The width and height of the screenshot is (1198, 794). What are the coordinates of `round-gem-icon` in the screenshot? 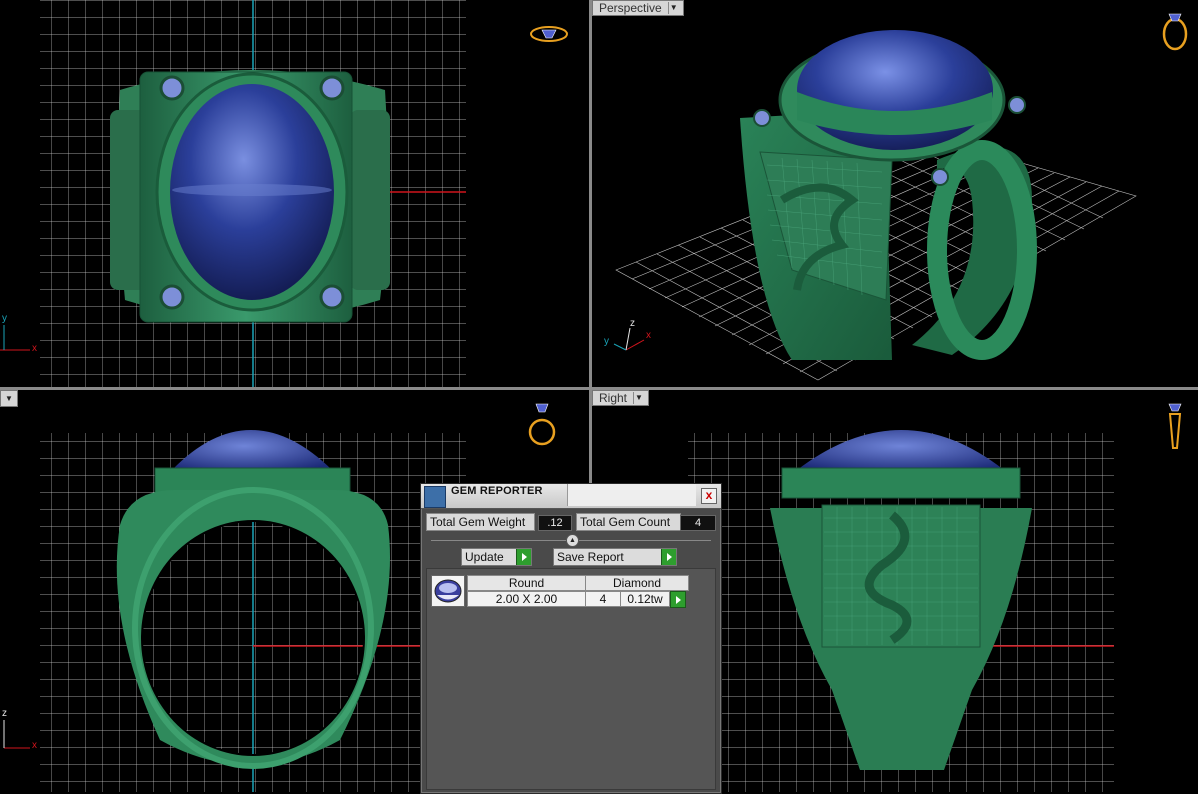 It's located at (448, 591).